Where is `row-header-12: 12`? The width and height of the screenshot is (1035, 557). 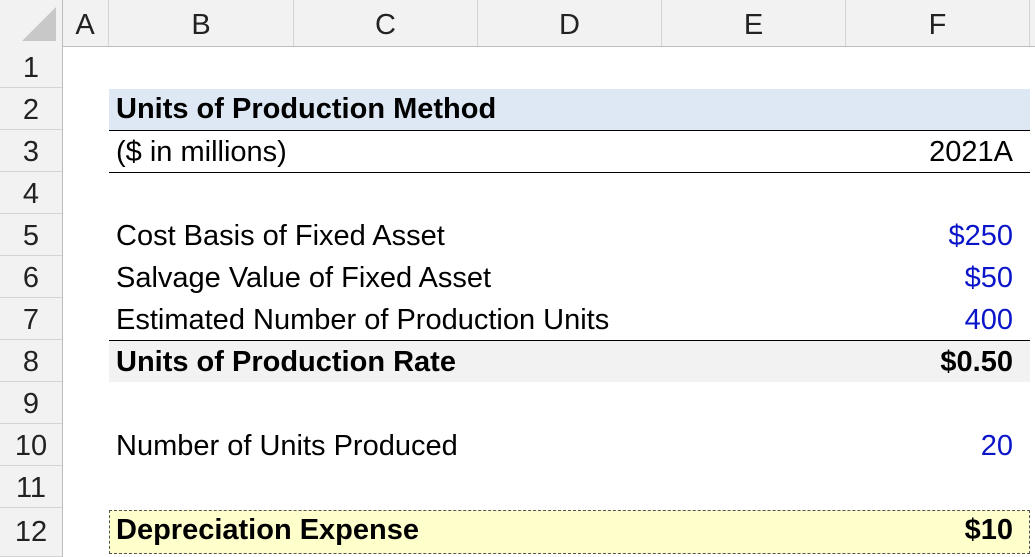 row-header-12: 12 is located at coordinates (31, 532).